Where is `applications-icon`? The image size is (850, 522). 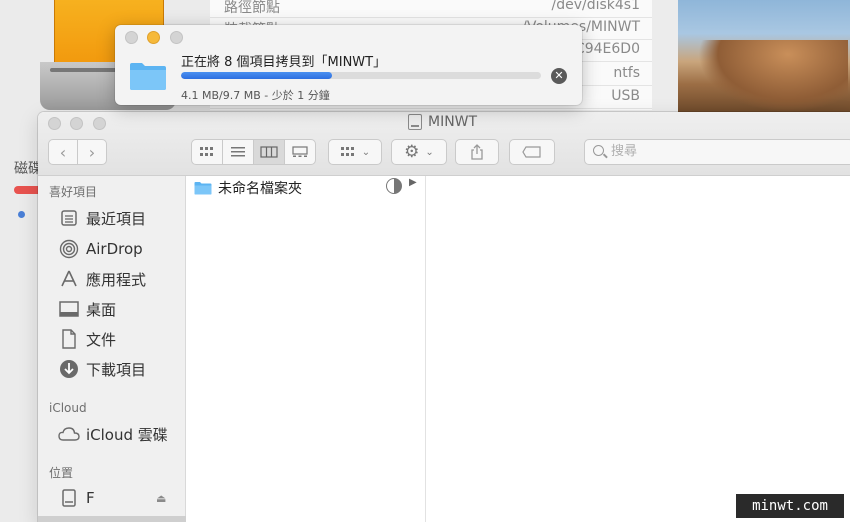 applications-icon is located at coordinates (69, 279).